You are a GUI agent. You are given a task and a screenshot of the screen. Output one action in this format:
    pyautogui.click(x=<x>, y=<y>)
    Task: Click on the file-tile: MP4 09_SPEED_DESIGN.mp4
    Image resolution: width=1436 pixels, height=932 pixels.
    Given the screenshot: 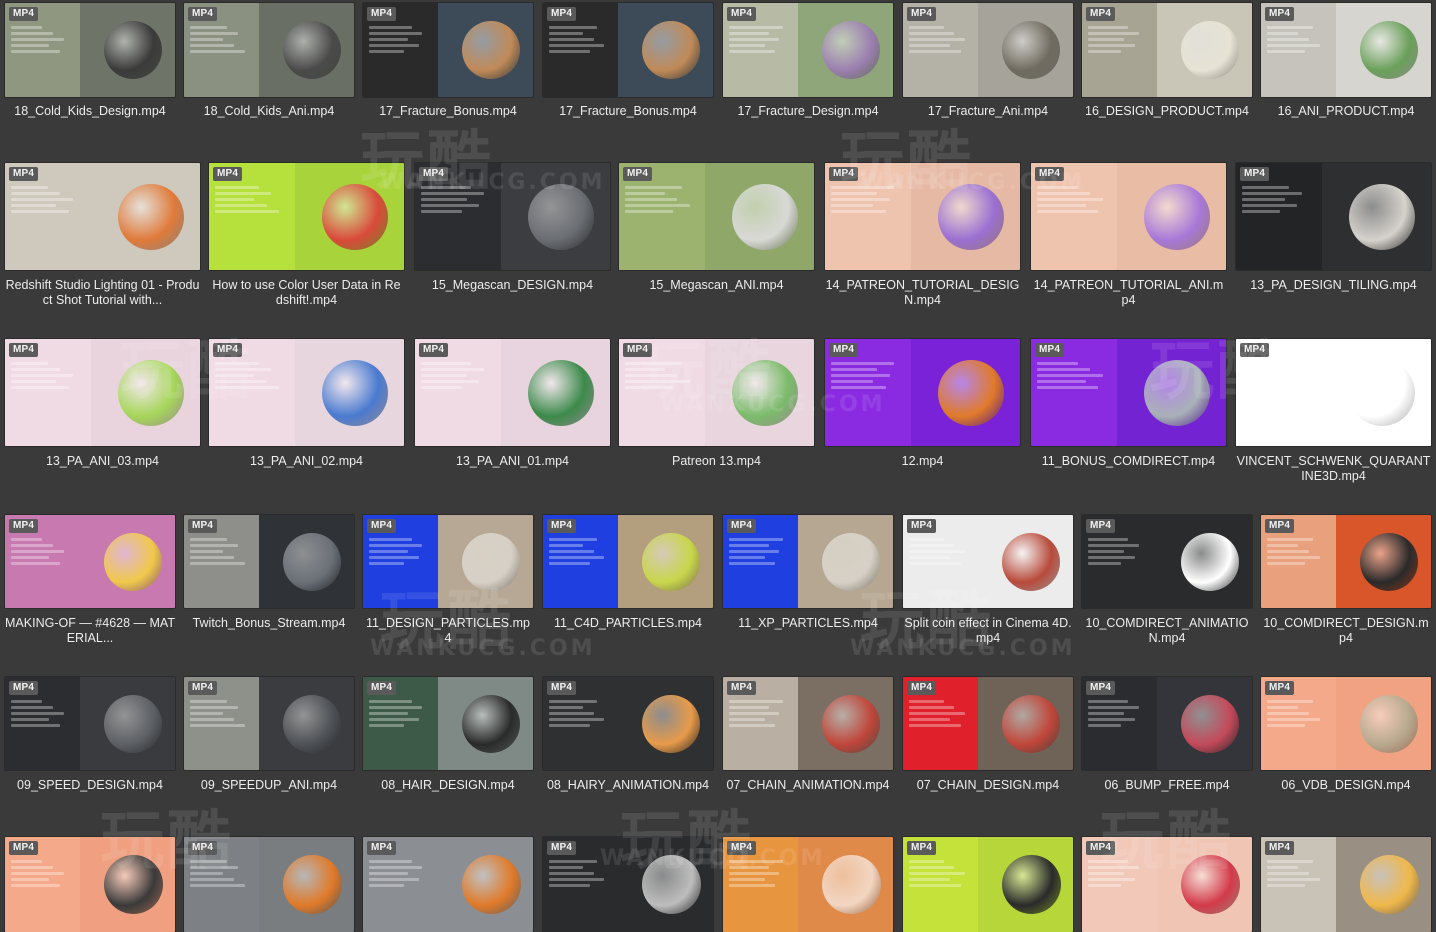 What is the action you would take?
    pyautogui.click(x=90, y=742)
    